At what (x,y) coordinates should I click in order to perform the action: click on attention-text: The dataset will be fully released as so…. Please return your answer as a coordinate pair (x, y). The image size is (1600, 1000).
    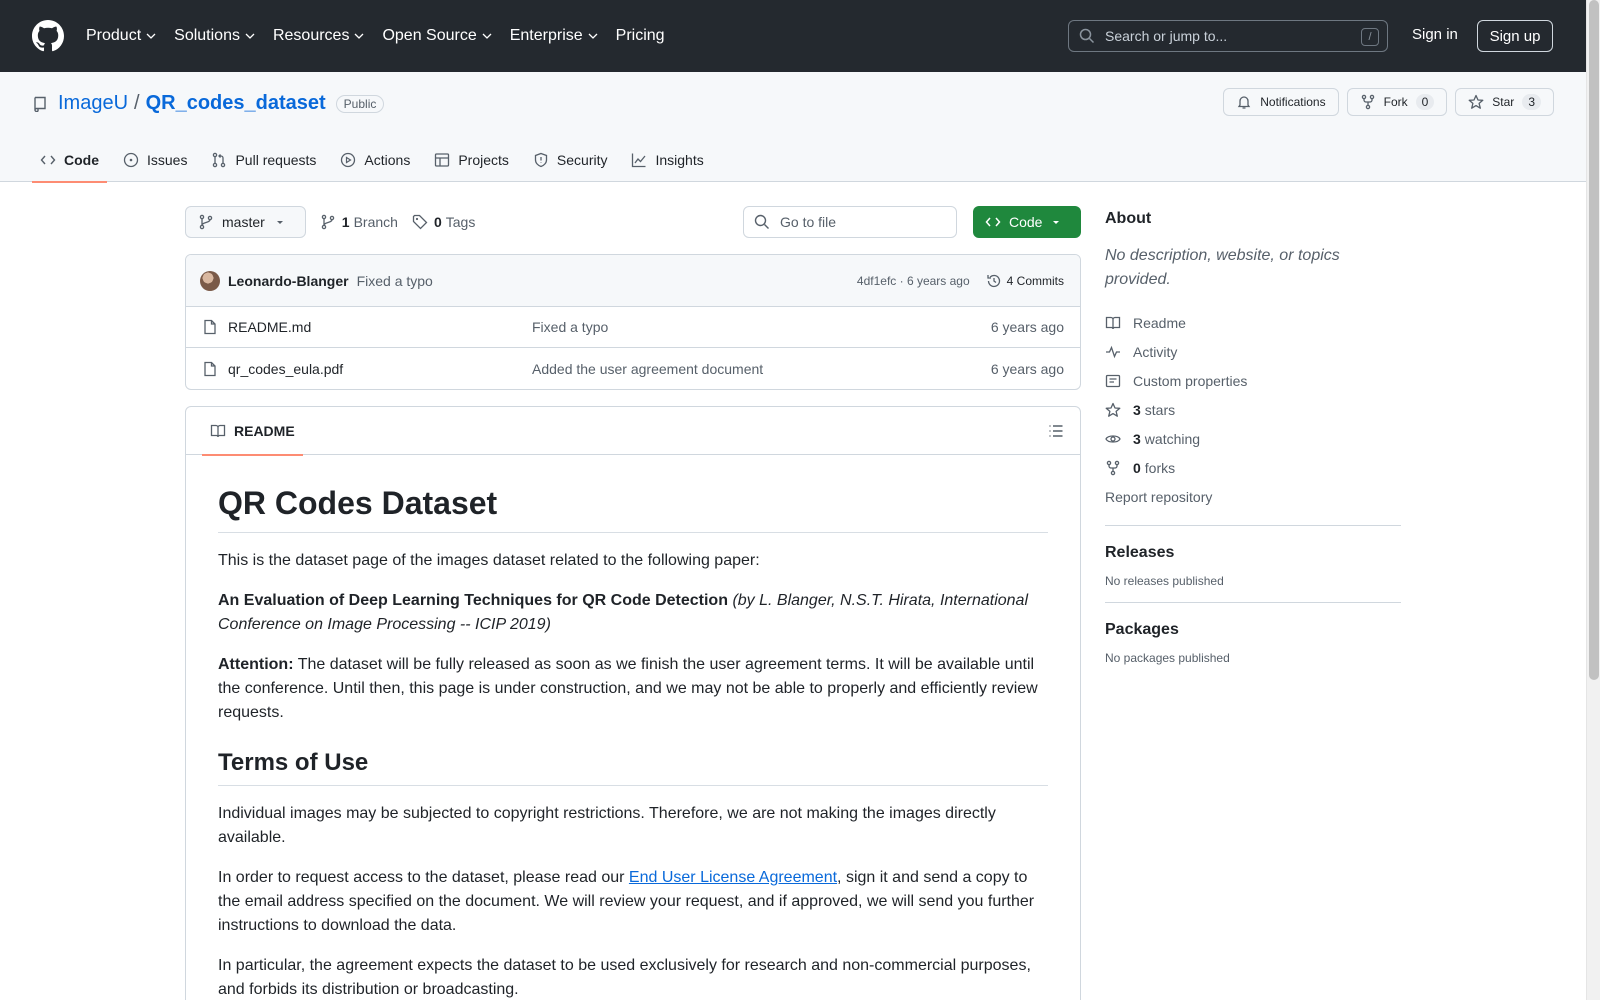
    Looking at the image, I should click on (628, 688).